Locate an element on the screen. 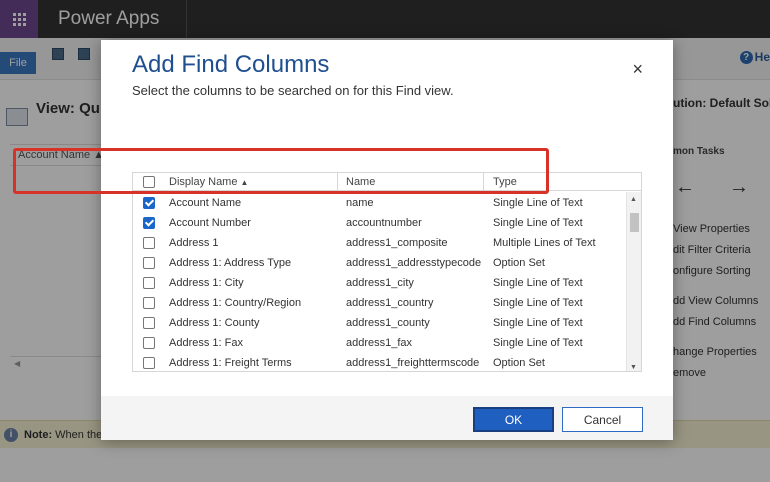 The width and height of the screenshot is (770, 482). display-name-cell: Account Name is located at coordinates (205, 203).